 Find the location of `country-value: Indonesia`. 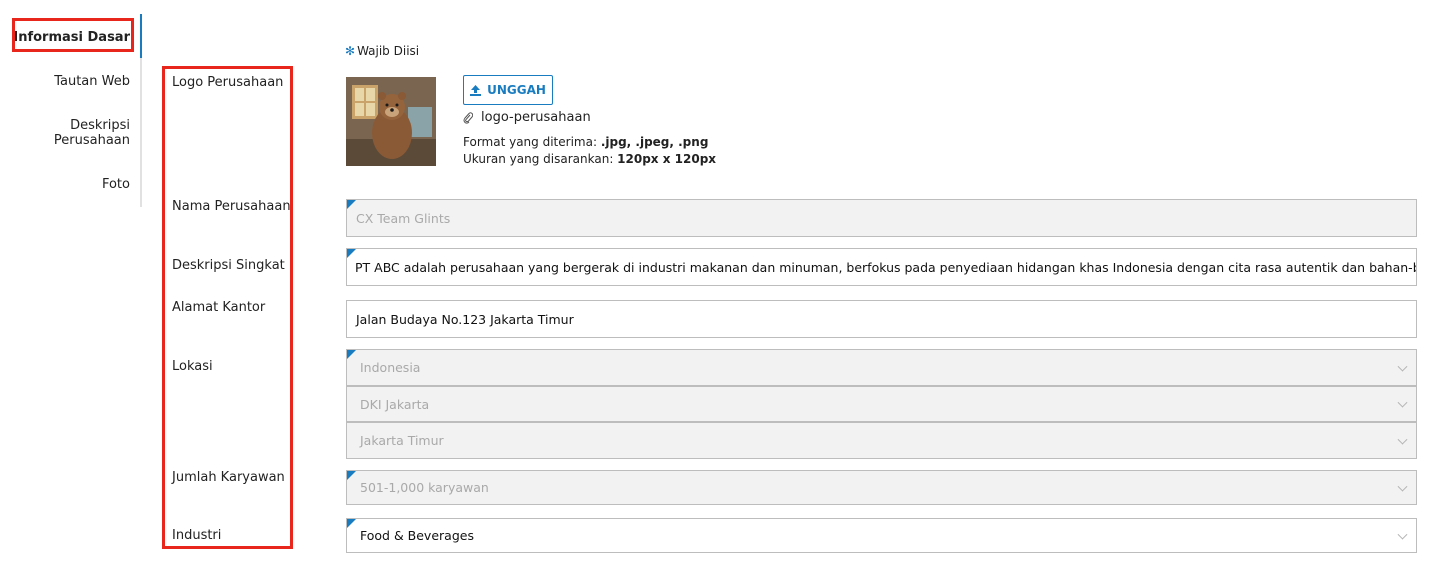

country-value: Indonesia is located at coordinates (390, 367).